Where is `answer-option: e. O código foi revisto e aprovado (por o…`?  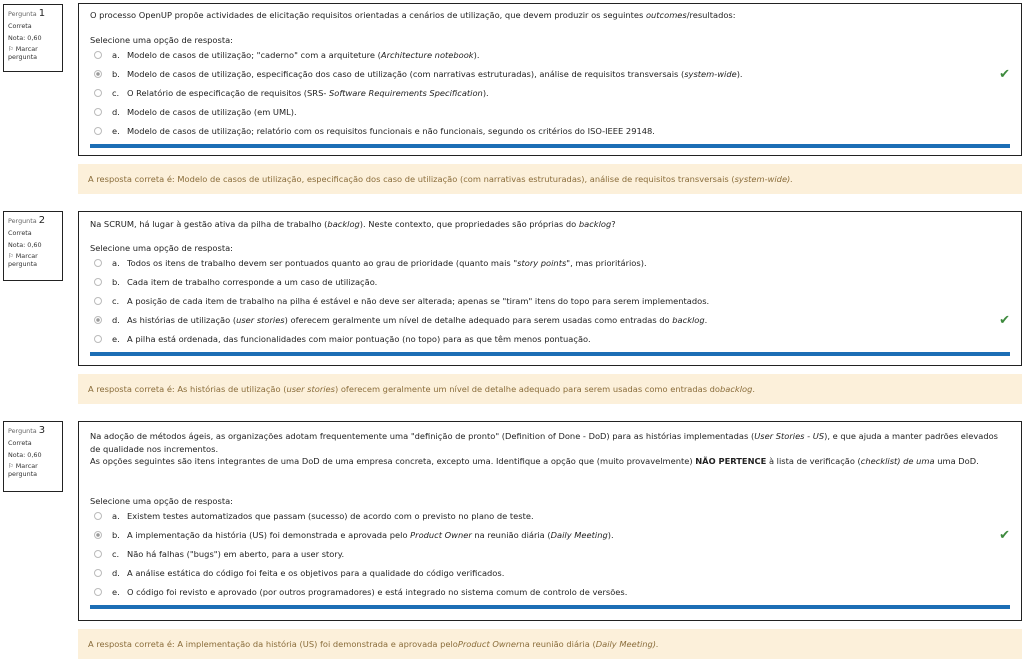
answer-option: e. O código foi revisto e aprovado (por o… is located at coordinates (550, 592).